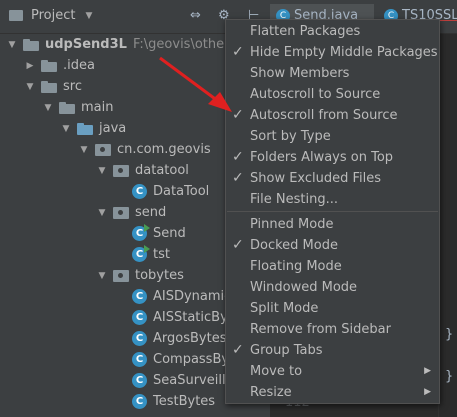  Describe the element at coordinates (151, 212) in the screenshot. I see `tree-item-label: send` at that location.